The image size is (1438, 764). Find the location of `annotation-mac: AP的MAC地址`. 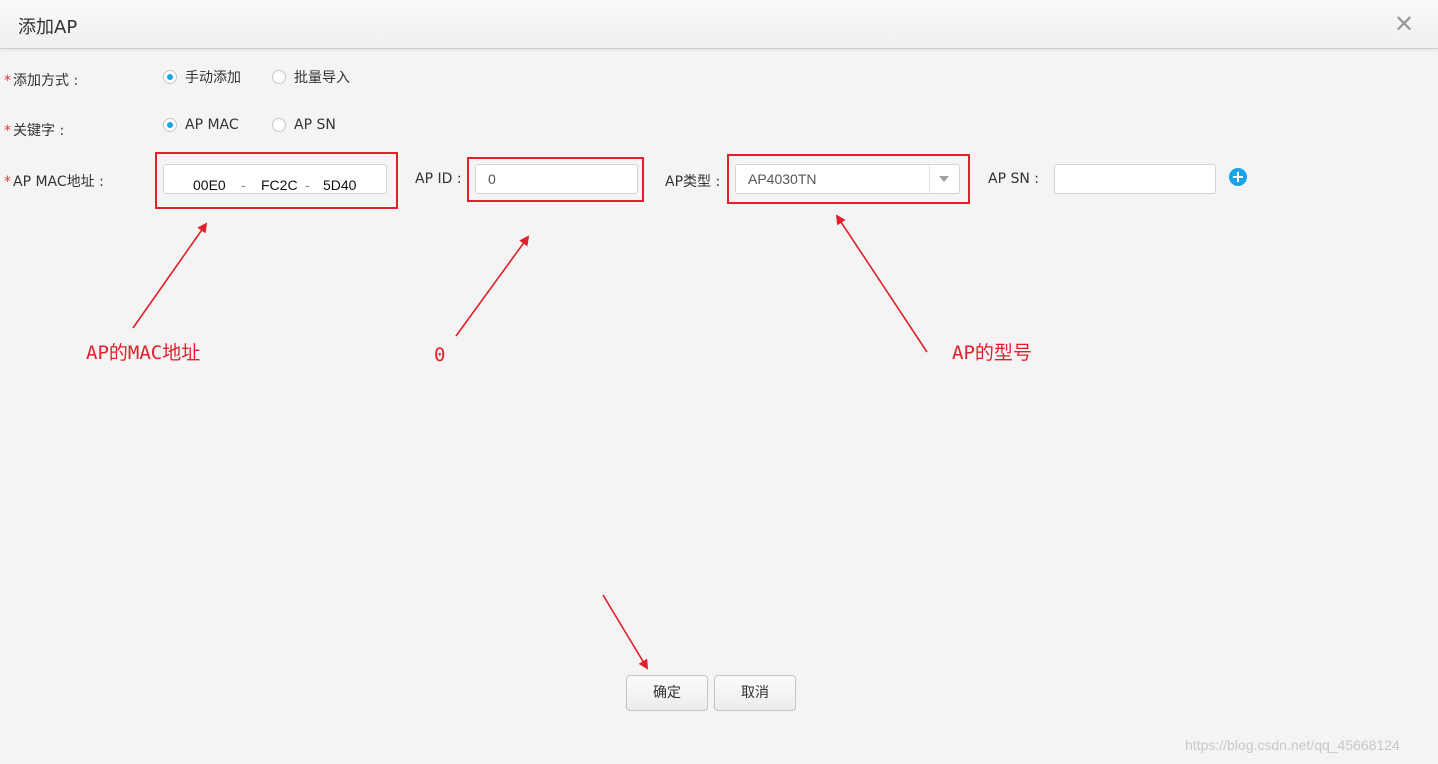

annotation-mac: AP的MAC地址 is located at coordinates (143, 353).